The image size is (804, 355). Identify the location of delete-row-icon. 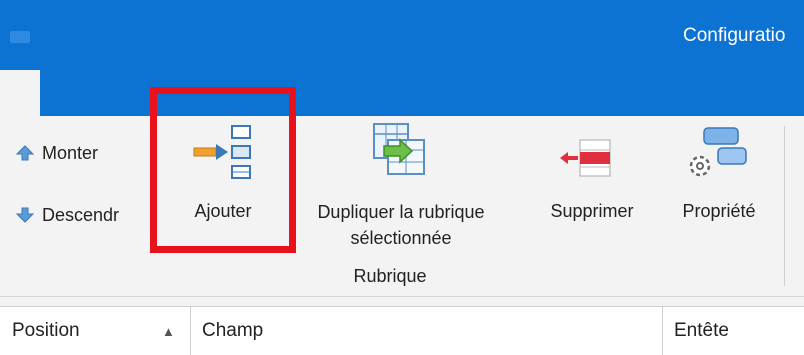
(585, 158).